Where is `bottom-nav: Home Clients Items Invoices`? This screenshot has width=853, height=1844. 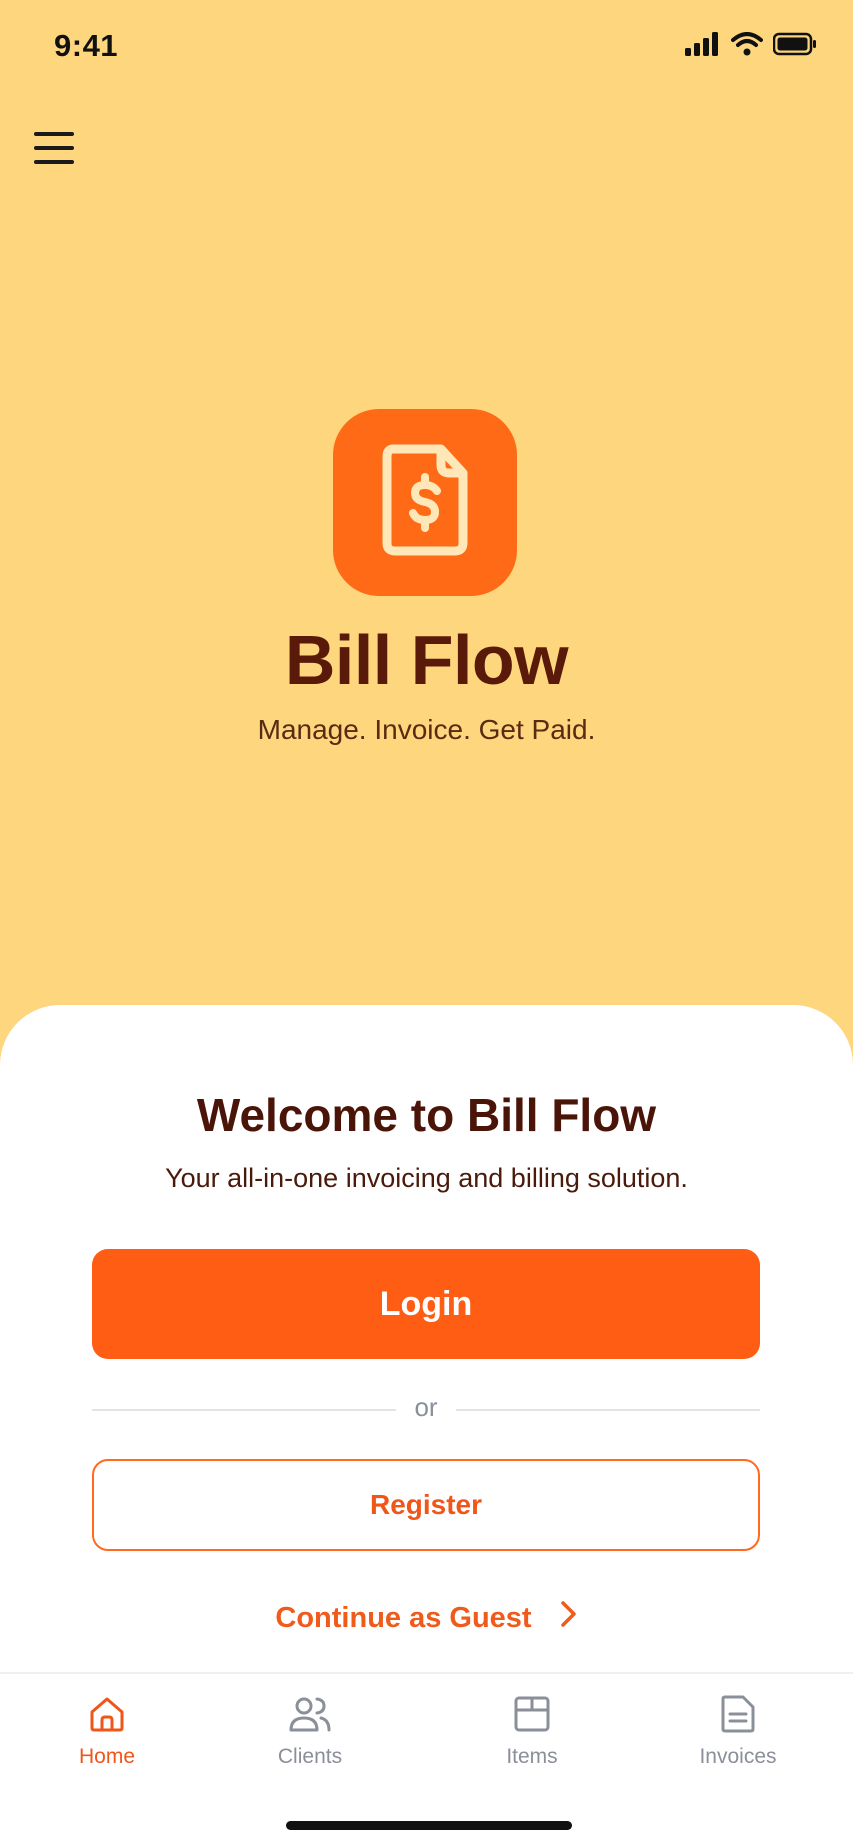
bottom-nav: Home Clients Items Invoices is located at coordinates (426, 1758).